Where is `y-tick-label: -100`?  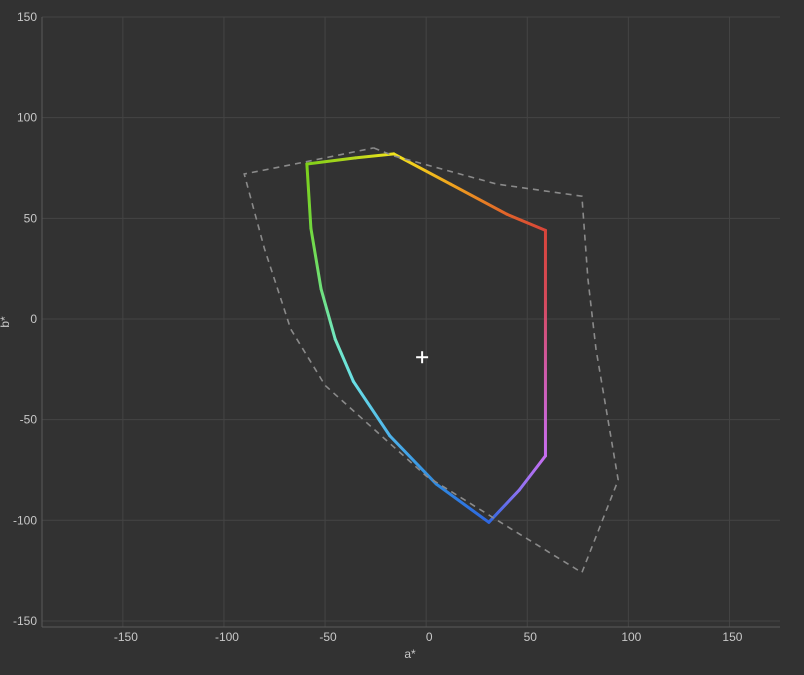
y-tick-label: -100 is located at coordinates (25, 520).